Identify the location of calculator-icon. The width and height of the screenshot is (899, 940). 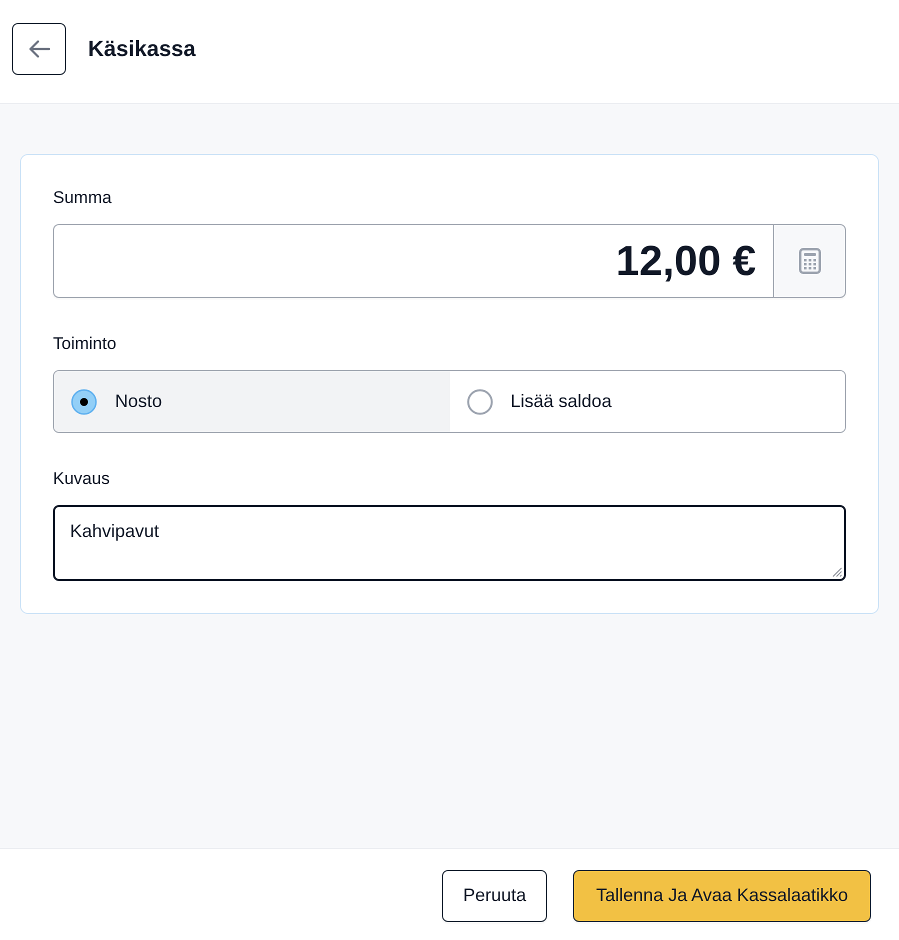
(809, 261).